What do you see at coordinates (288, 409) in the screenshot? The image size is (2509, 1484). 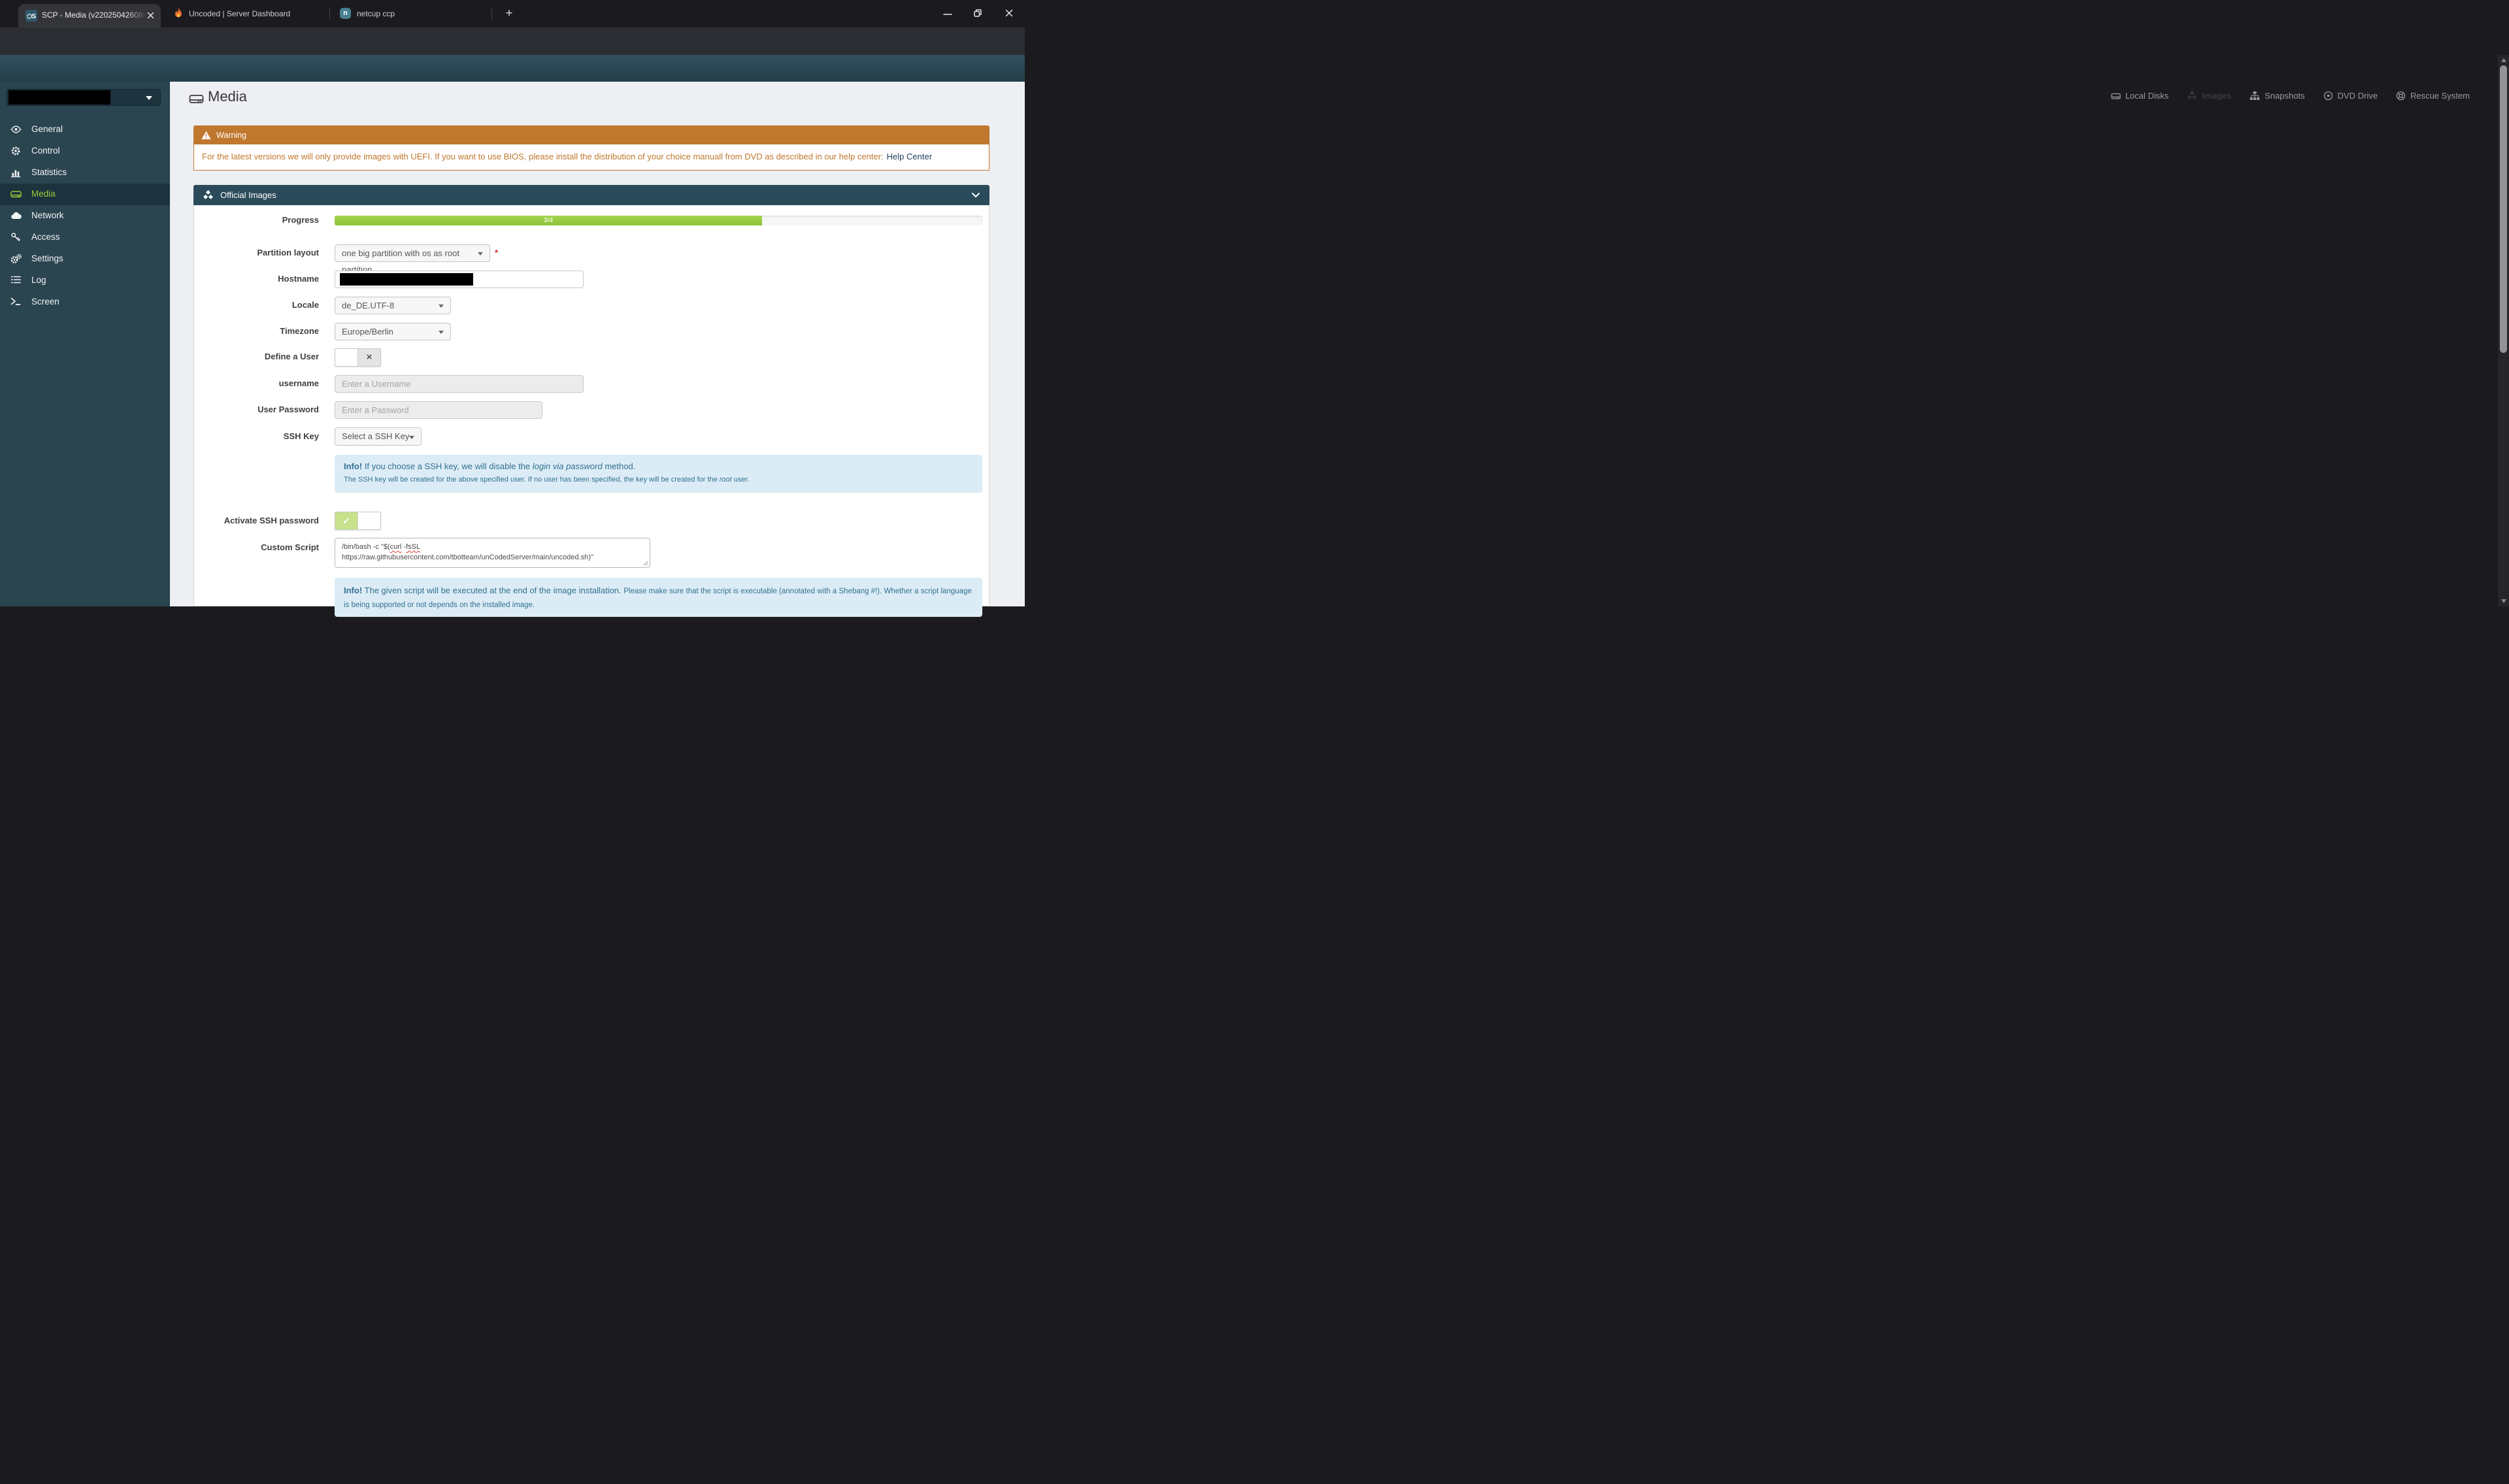 I see `label-user-password: User Password` at bounding box center [288, 409].